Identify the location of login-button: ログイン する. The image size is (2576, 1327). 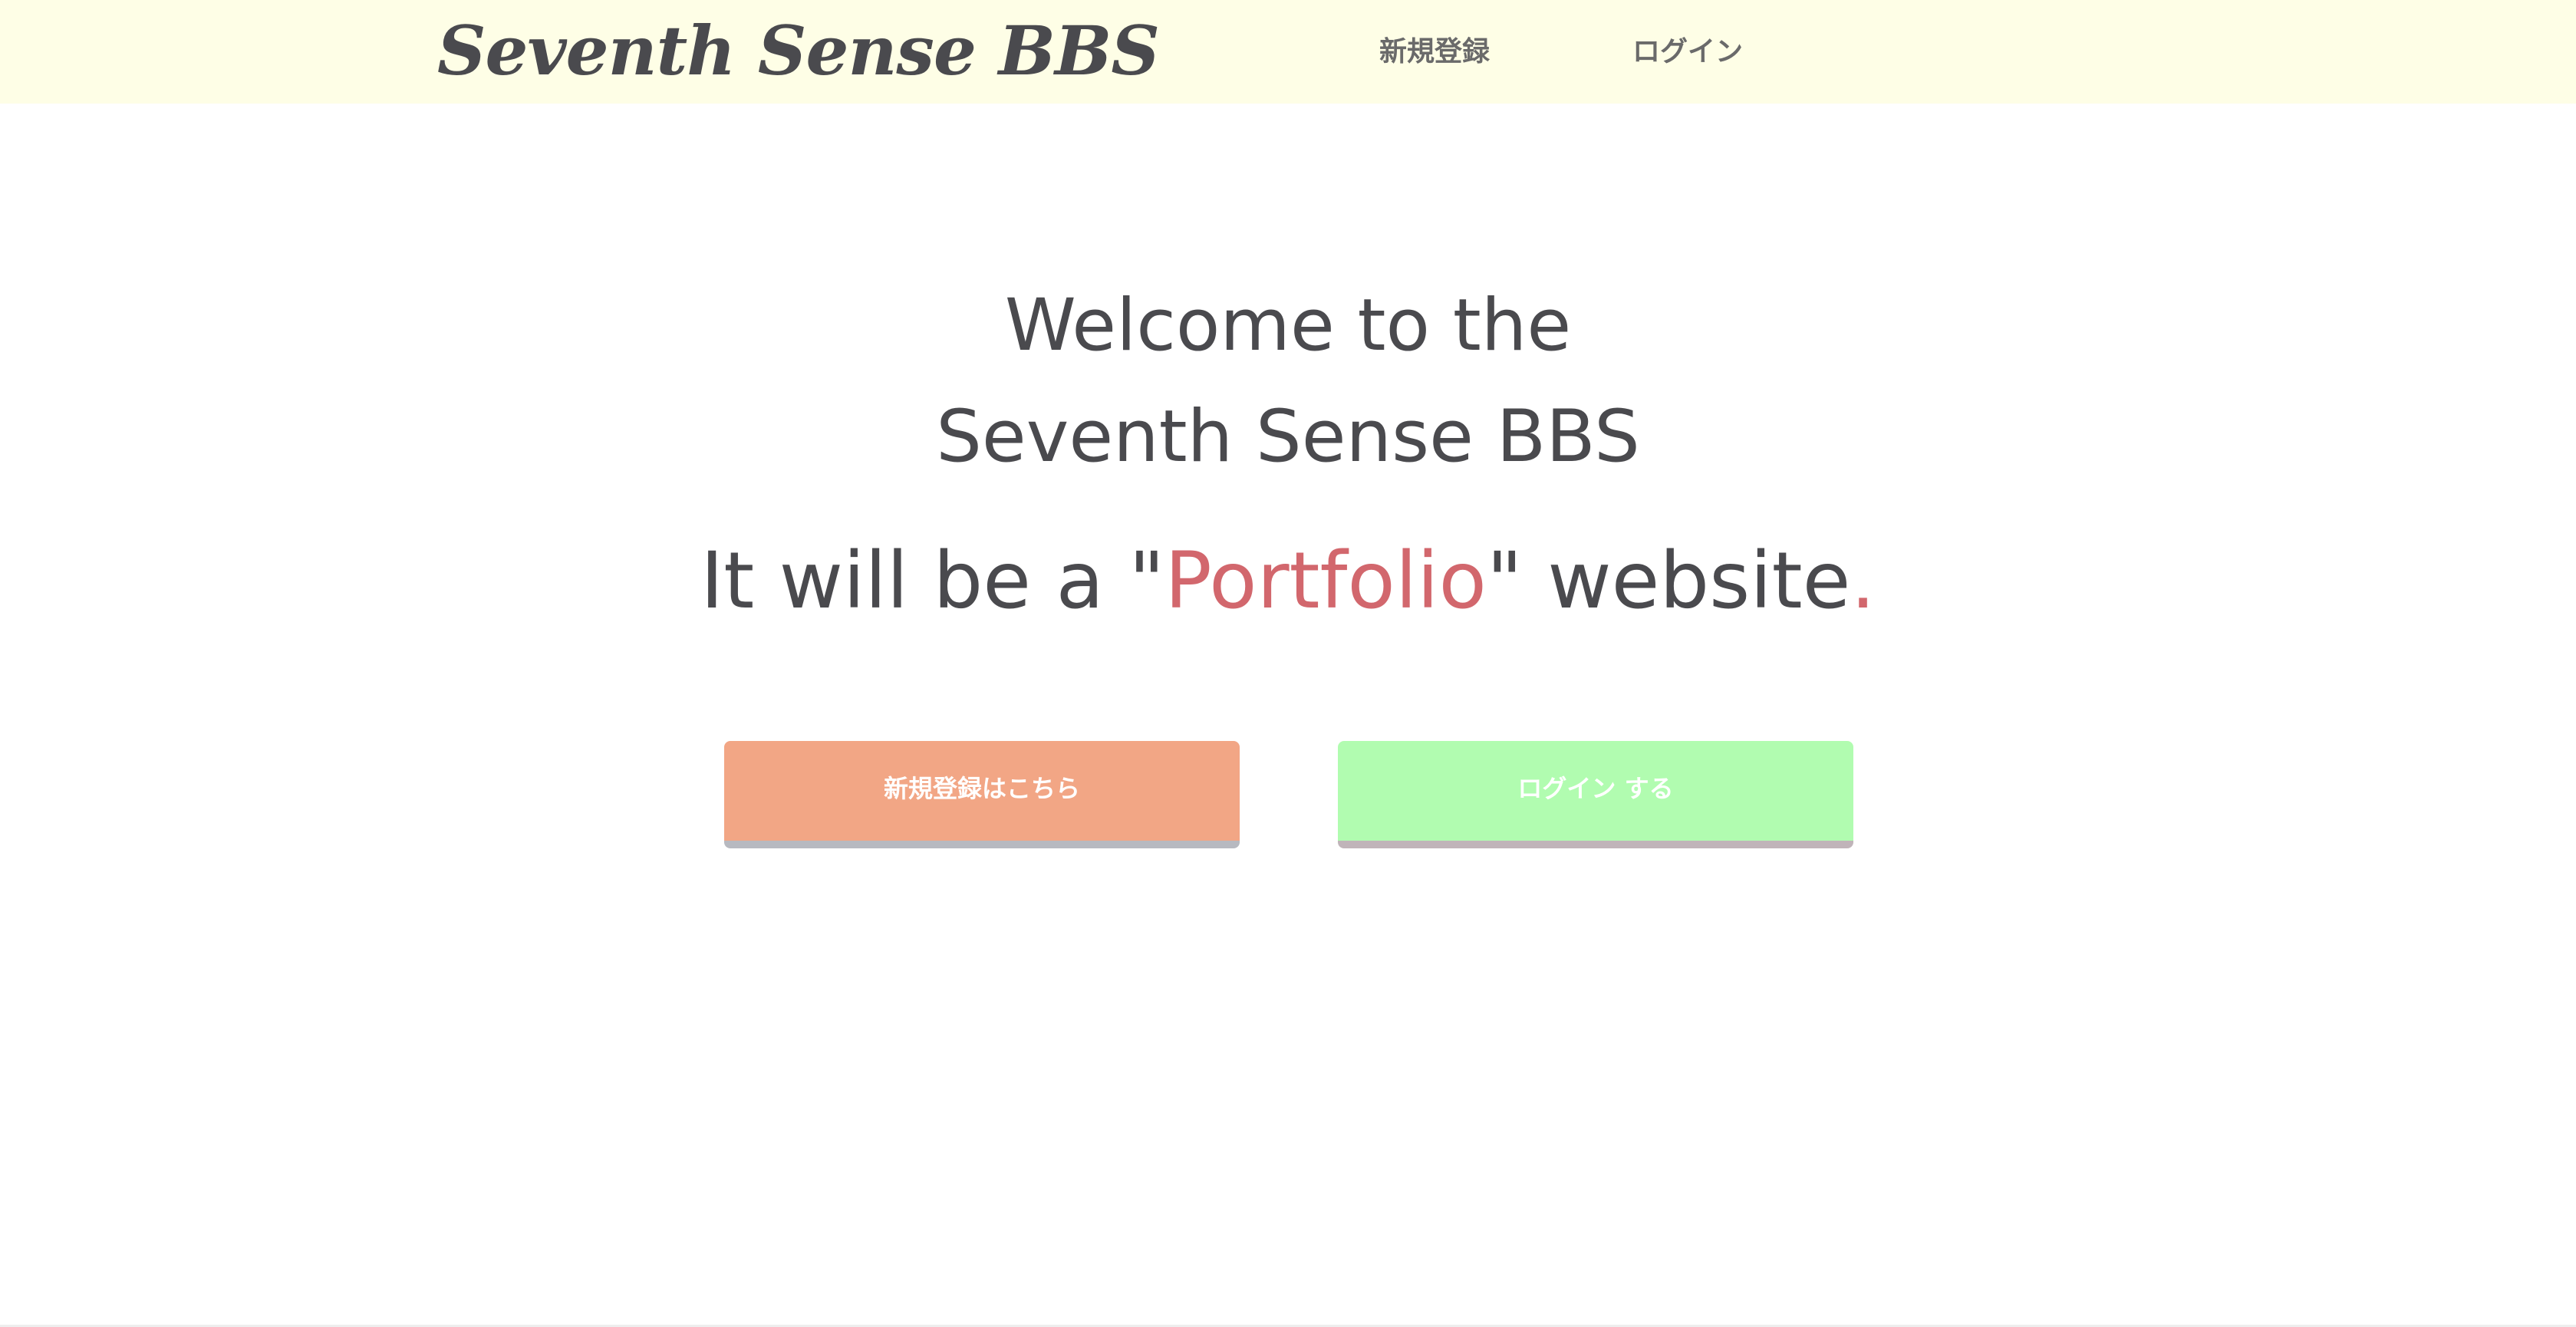
(1595, 794).